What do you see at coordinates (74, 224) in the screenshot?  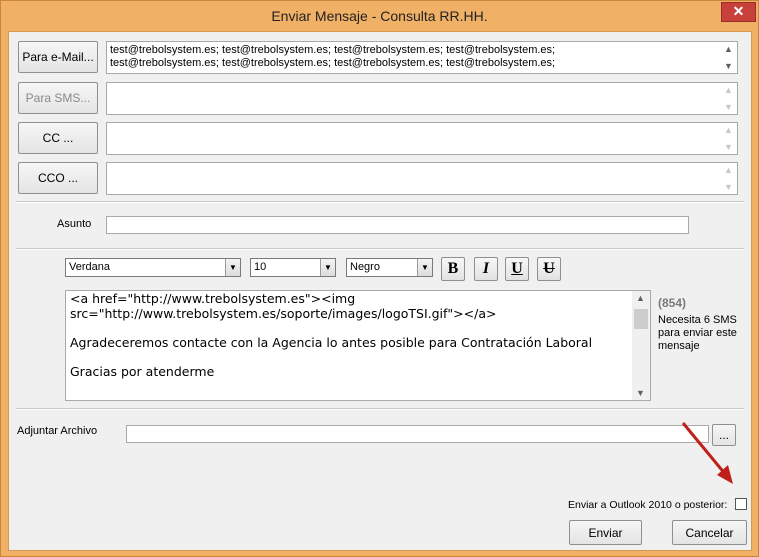 I see `subject-label: Asunto` at bounding box center [74, 224].